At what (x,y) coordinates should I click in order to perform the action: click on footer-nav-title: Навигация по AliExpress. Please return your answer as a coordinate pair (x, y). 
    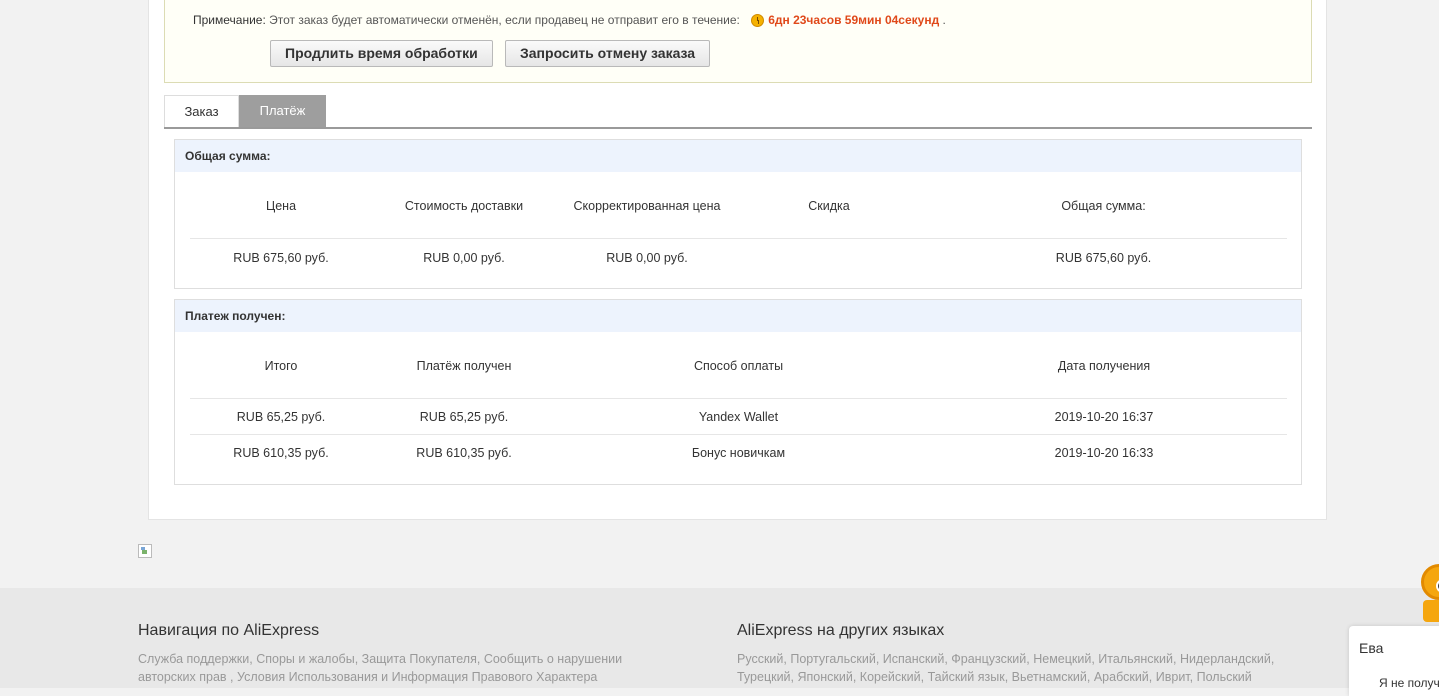
    Looking at the image, I should click on (229, 630).